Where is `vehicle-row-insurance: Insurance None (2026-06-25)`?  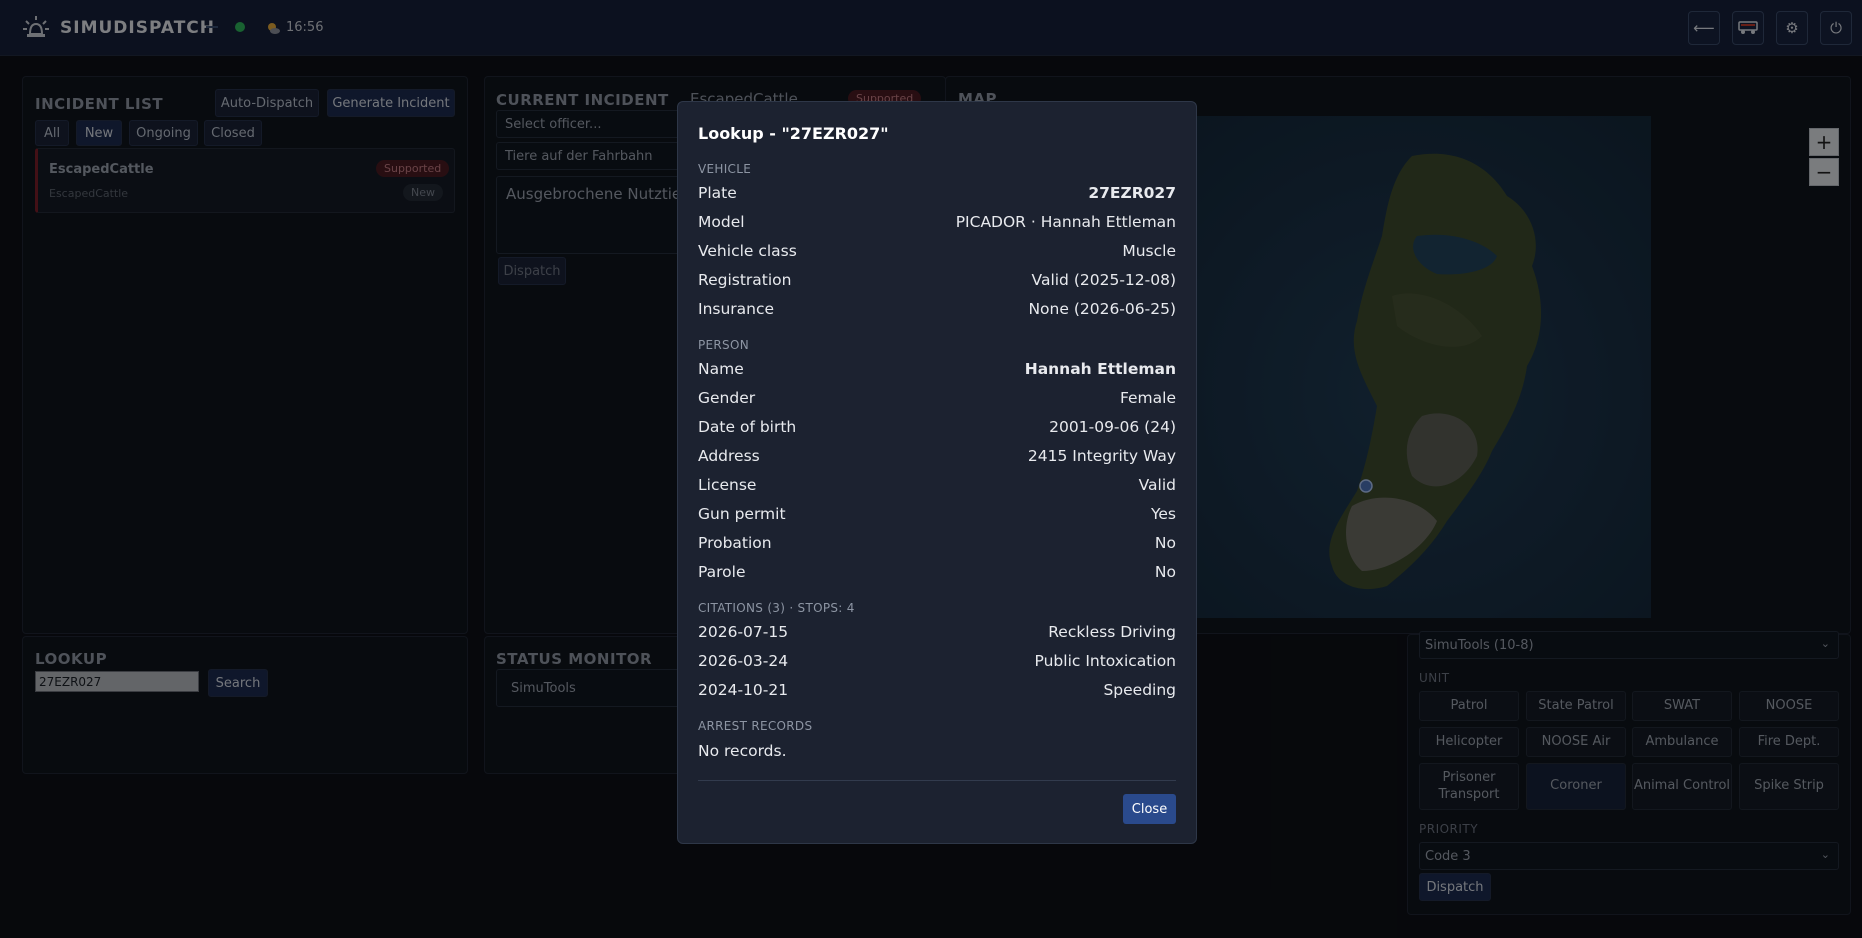 vehicle-row-insurance: Insurance None (2026-06-25) is located at coordinates (937, 312).